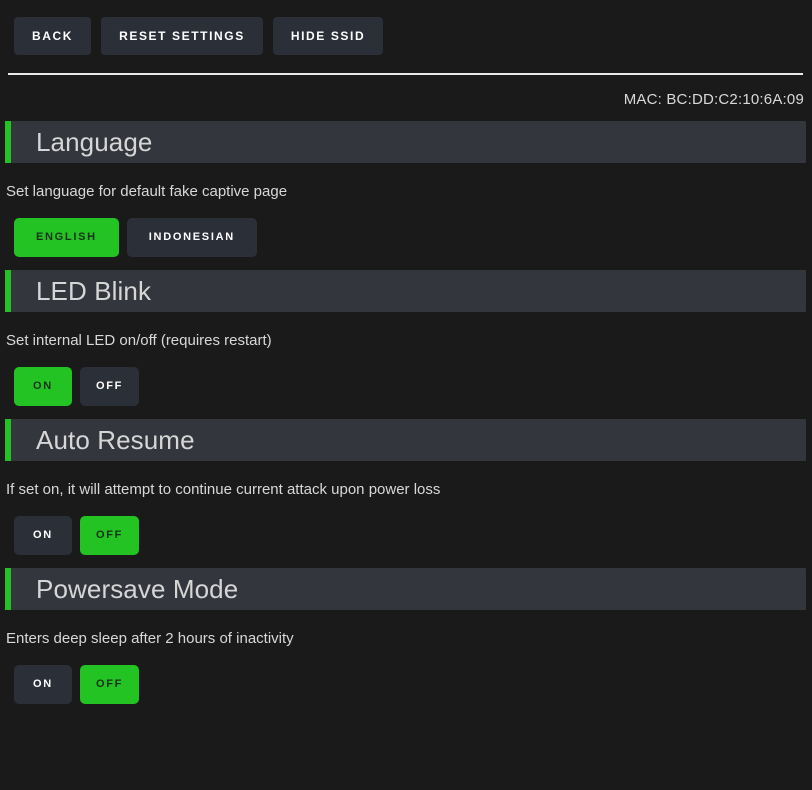 The width and height of the screenshot is (812, 790). What do you see at coordinates (110, 386) in the screenshot?
I see `led-blink-option-off: OFF` at bounding box center [110, 386].